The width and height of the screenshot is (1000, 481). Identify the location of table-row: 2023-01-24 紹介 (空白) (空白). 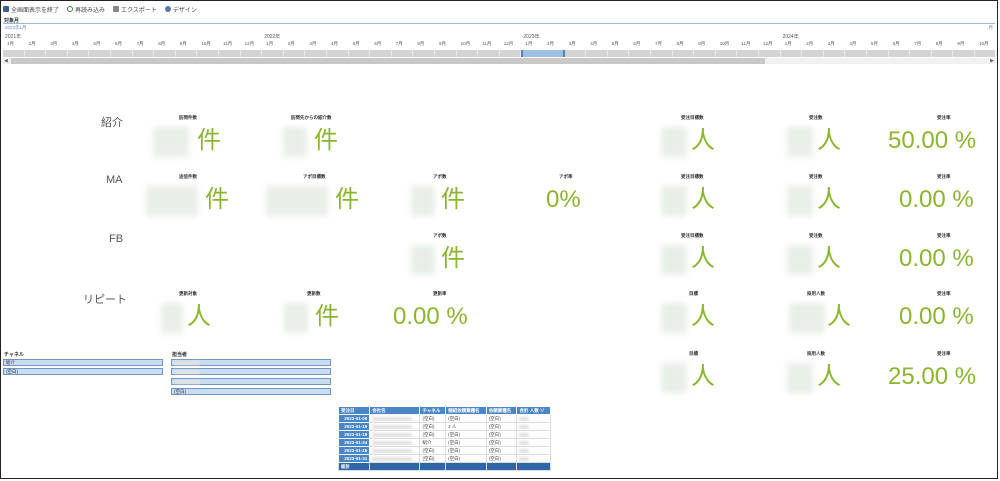
(444, 442).